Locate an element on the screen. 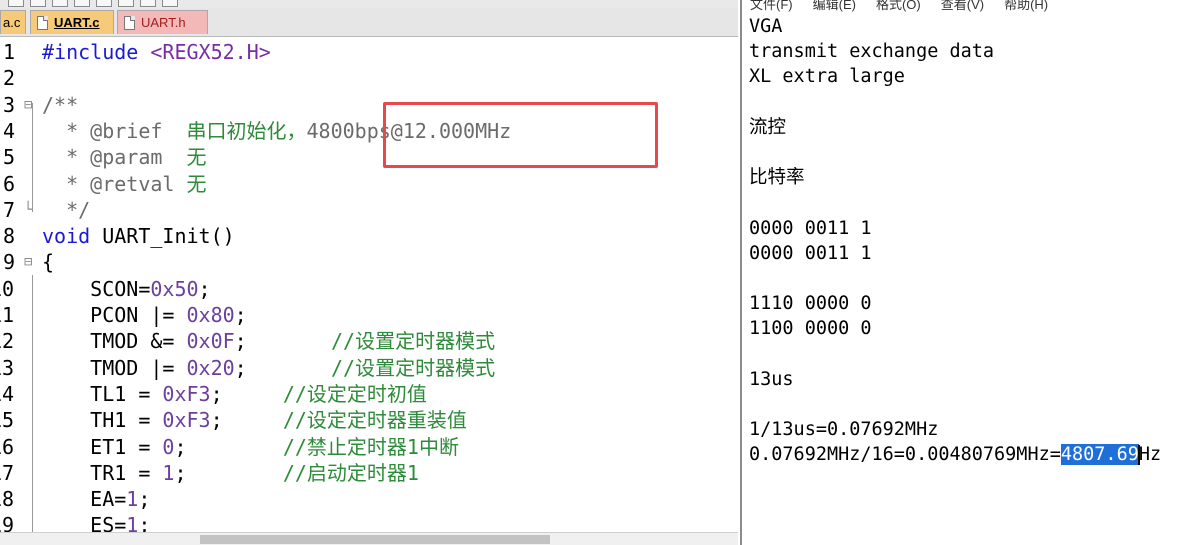 The image size is (1200, 545). code-text: */ is located at coordinates (66, 210).